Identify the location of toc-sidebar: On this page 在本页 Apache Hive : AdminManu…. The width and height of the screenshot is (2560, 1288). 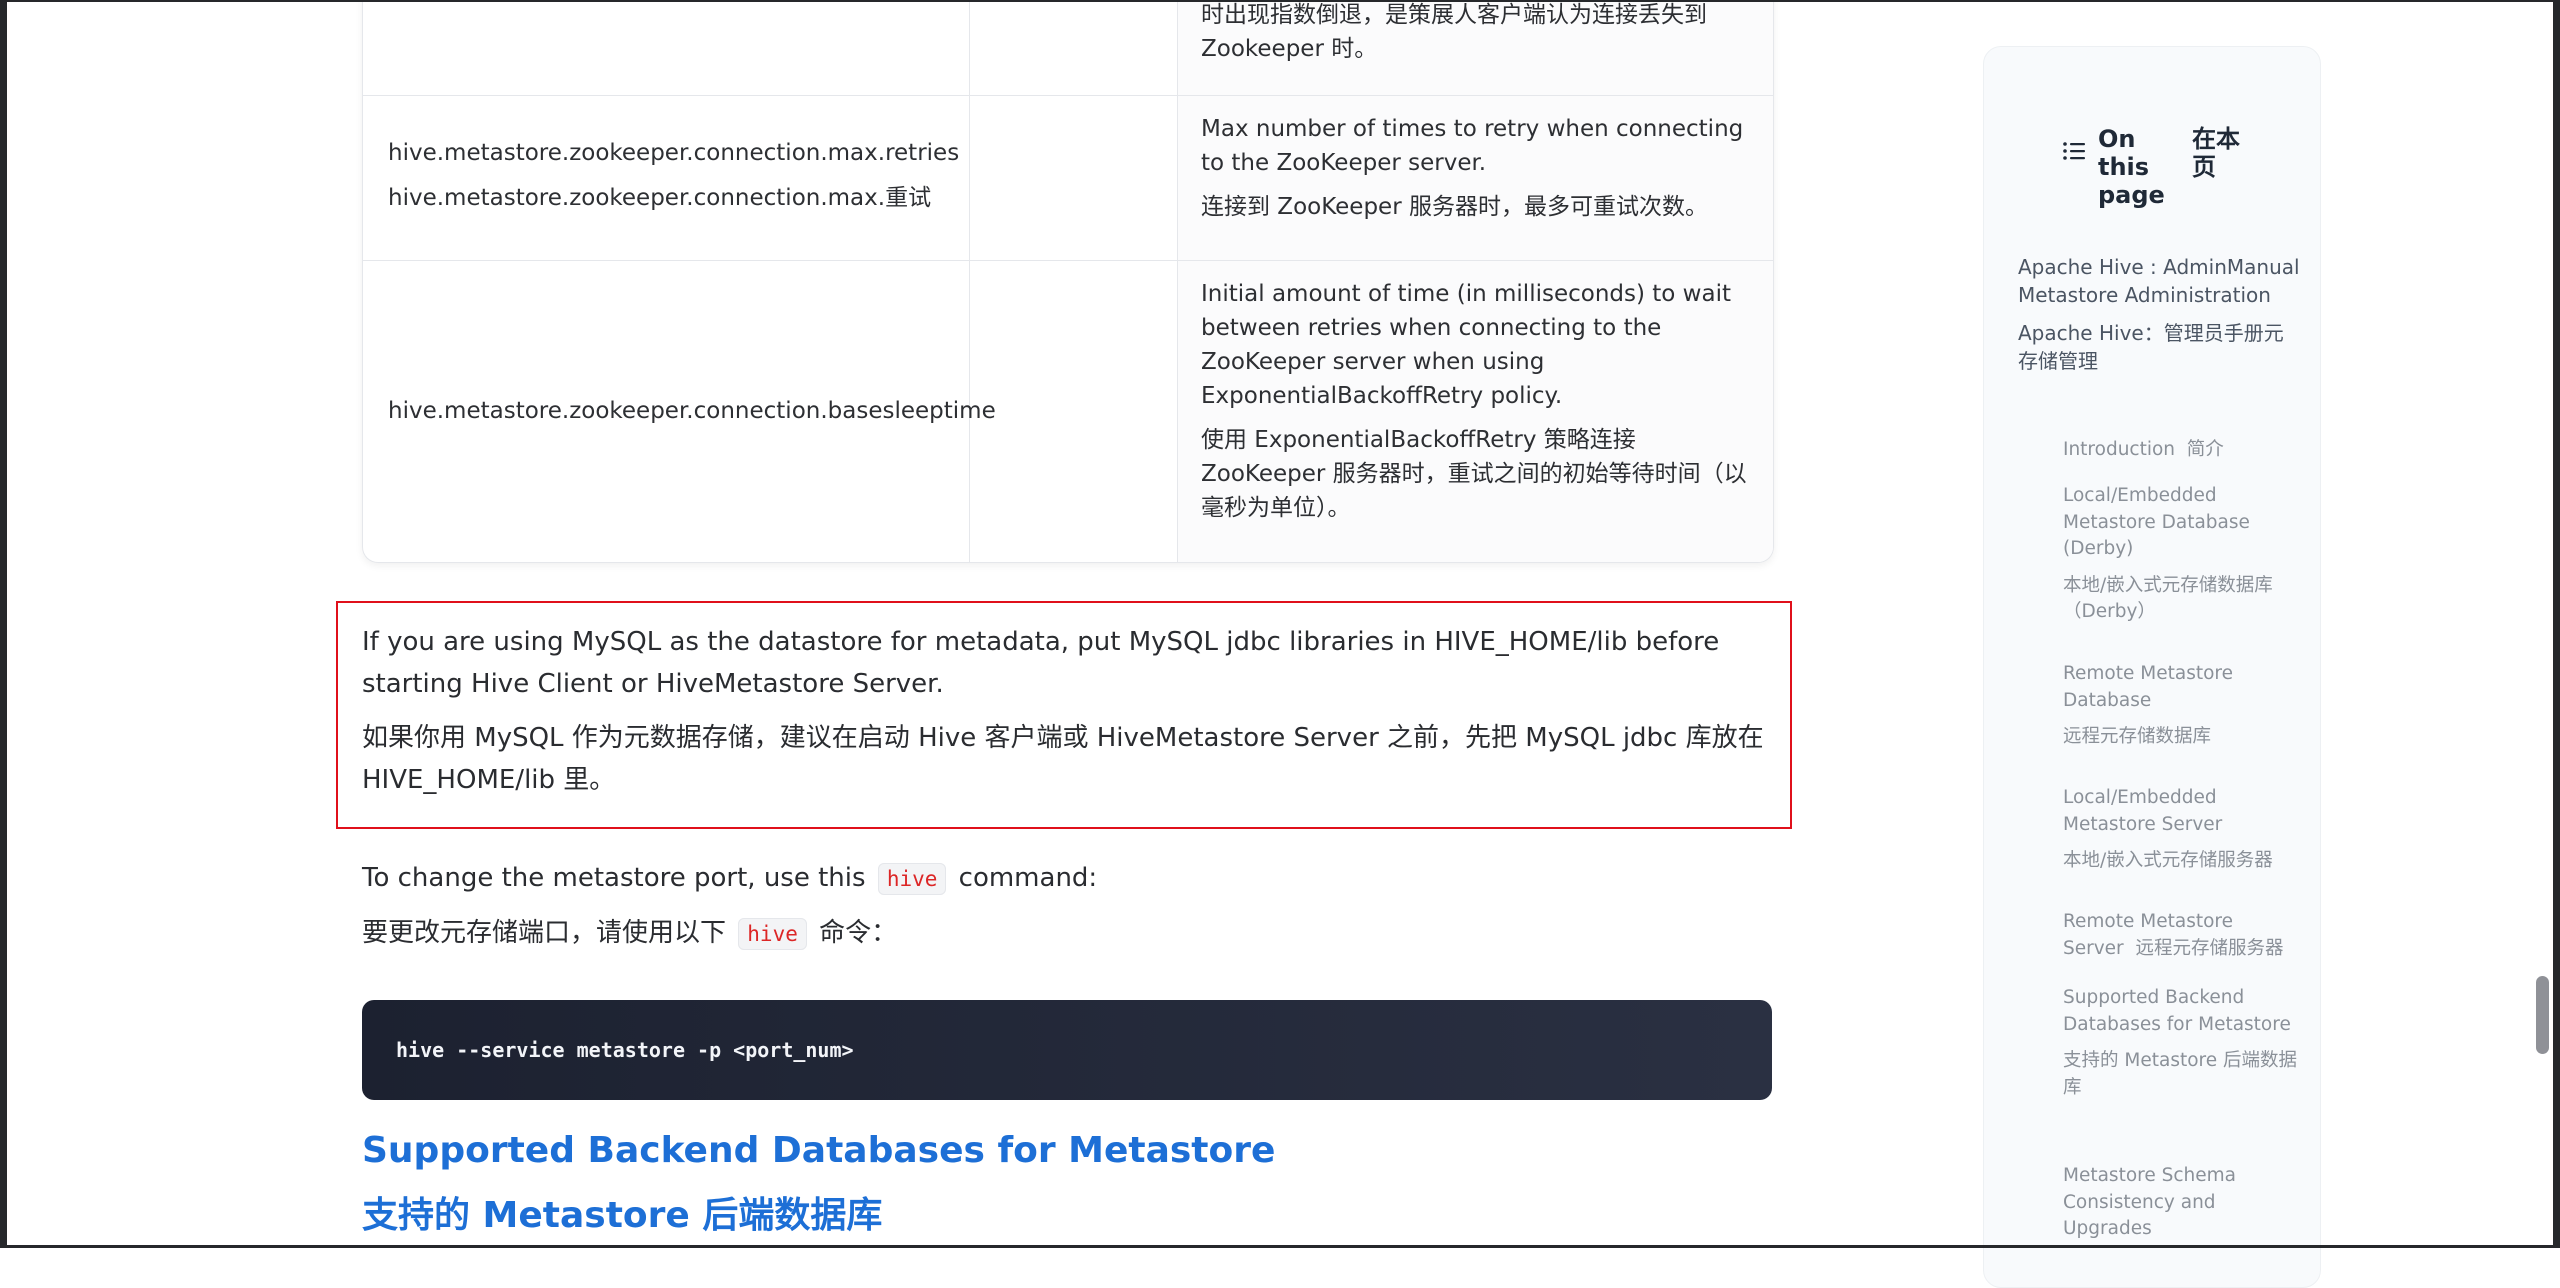
(2152, 667).